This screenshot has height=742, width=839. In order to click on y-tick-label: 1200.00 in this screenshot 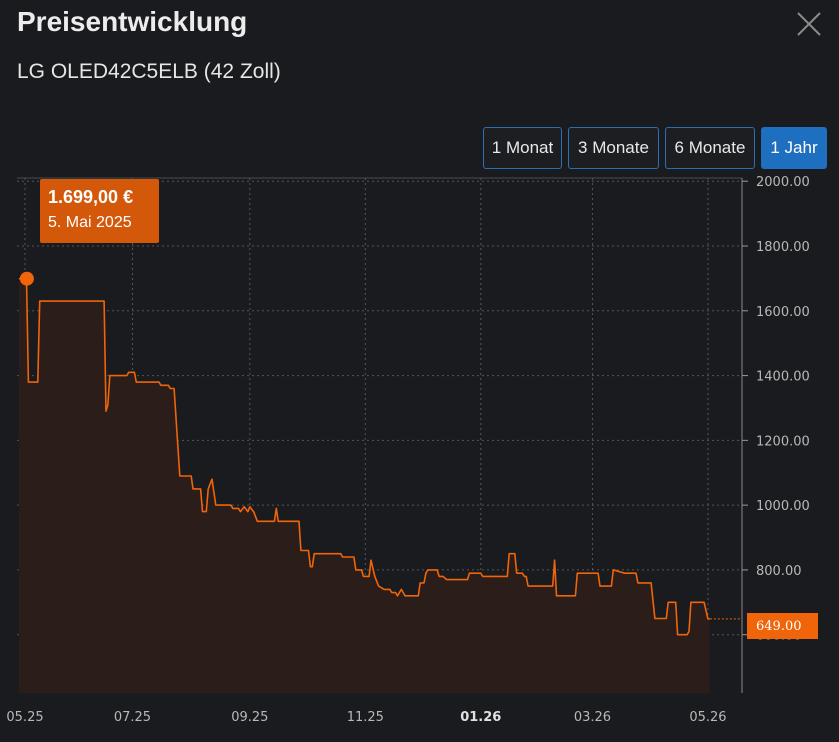, I will do `click(783, 441)`.